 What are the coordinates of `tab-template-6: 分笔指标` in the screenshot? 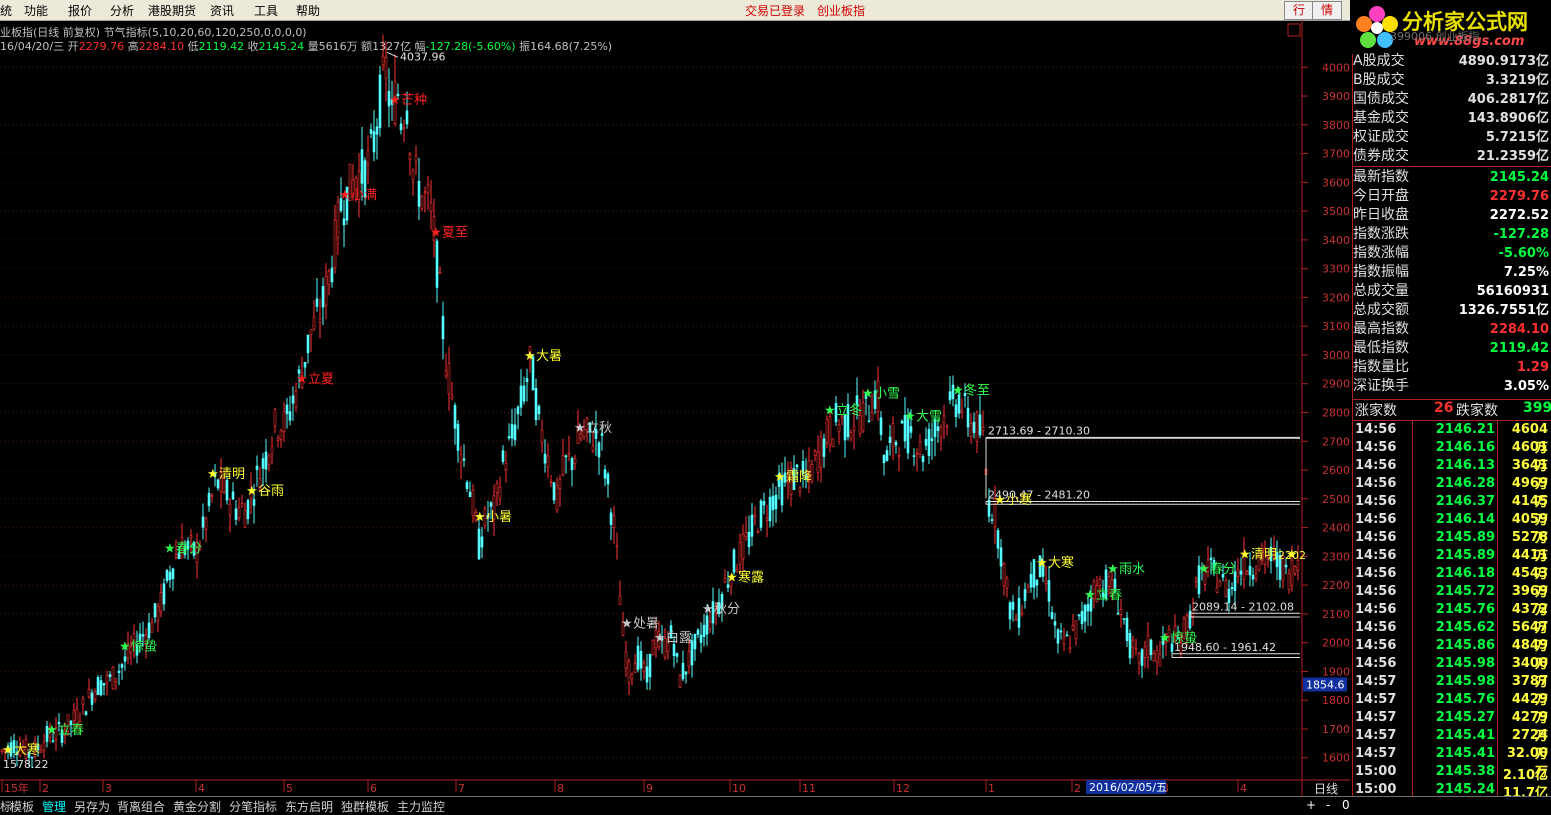 It's located at (253, 806).